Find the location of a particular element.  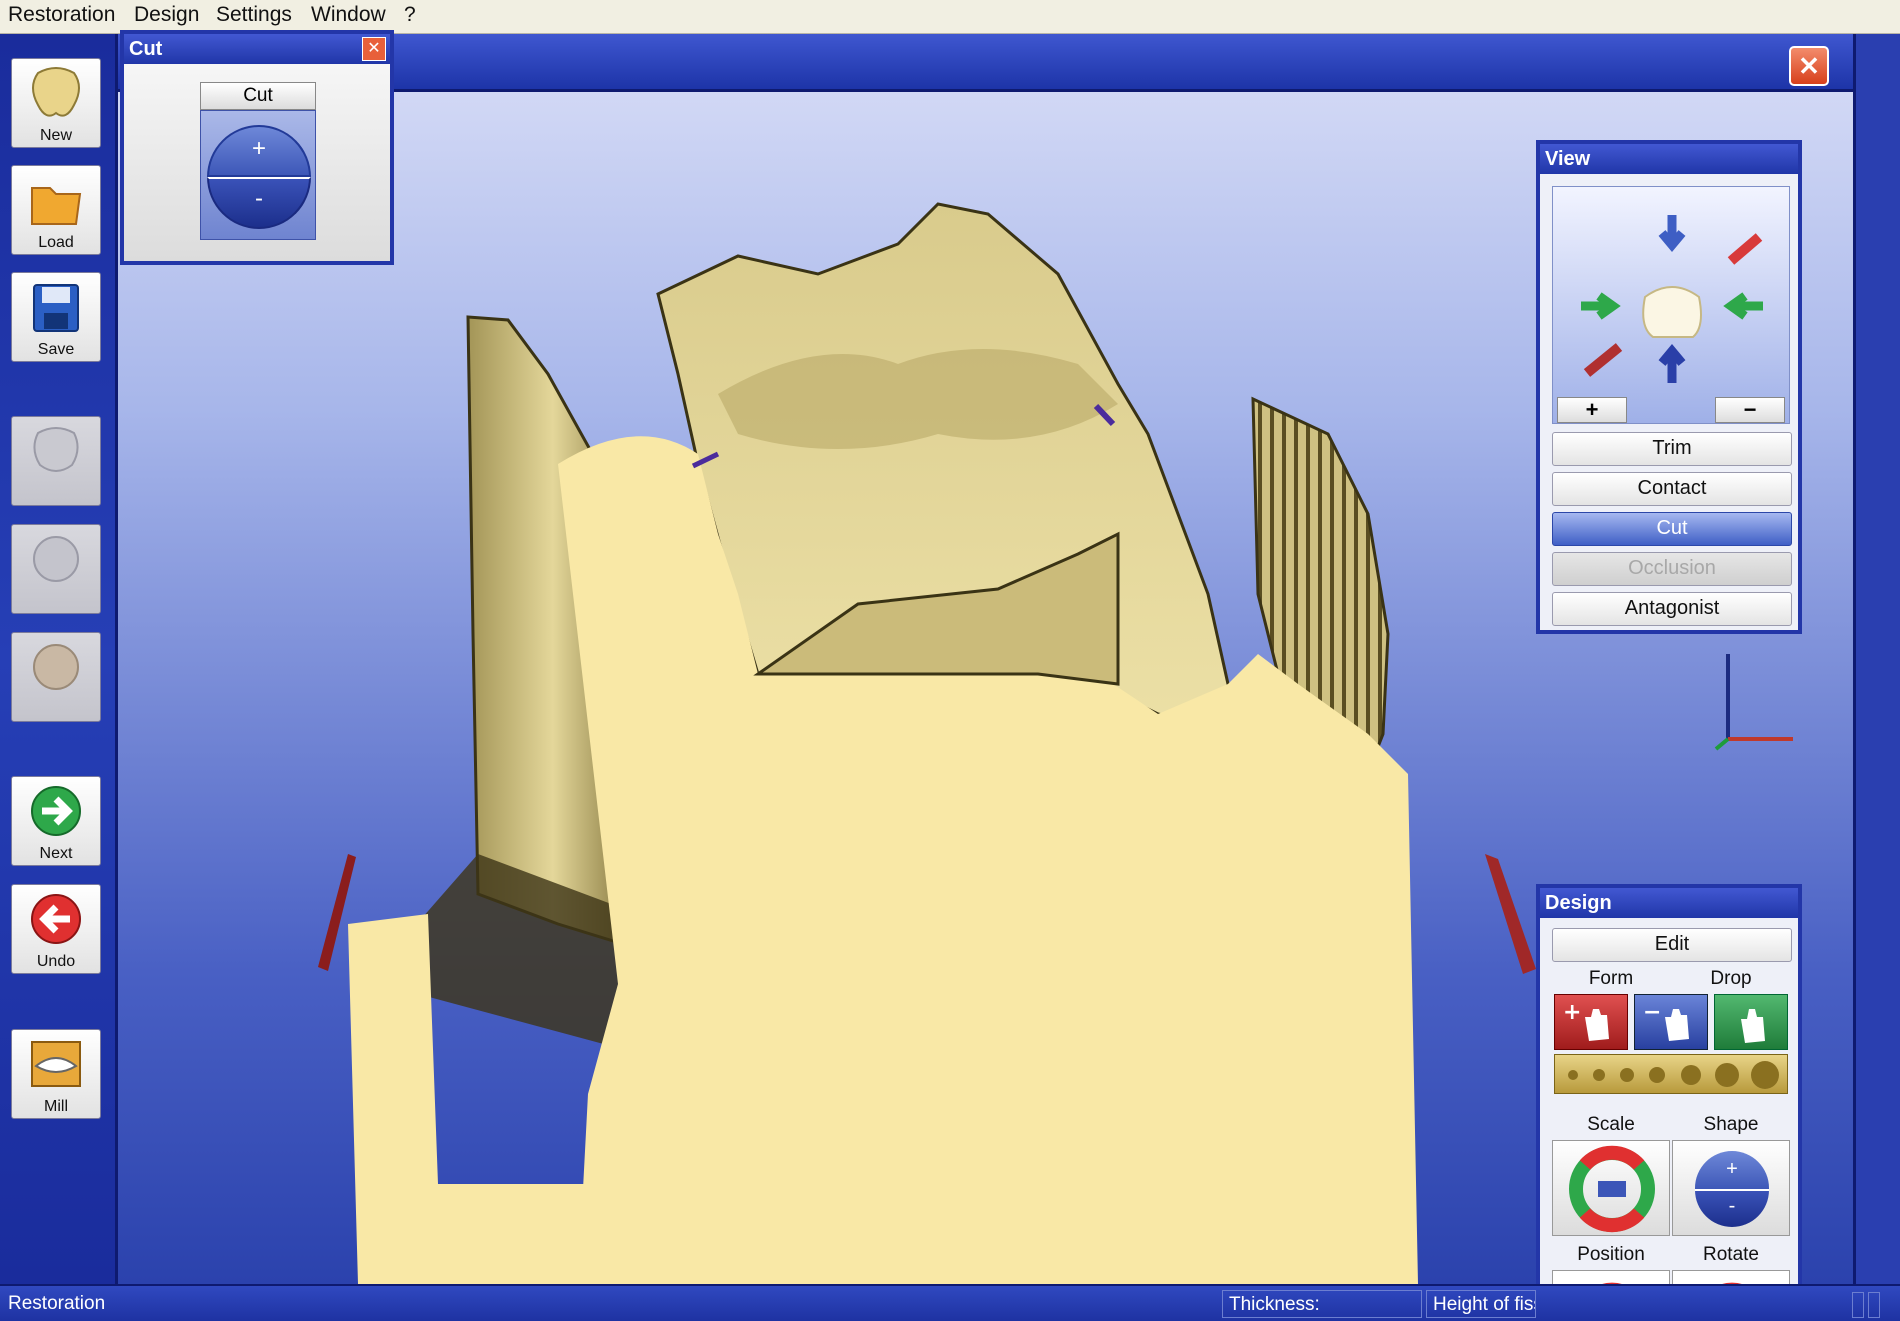

new-button: New is located at coordinates (56, 103).